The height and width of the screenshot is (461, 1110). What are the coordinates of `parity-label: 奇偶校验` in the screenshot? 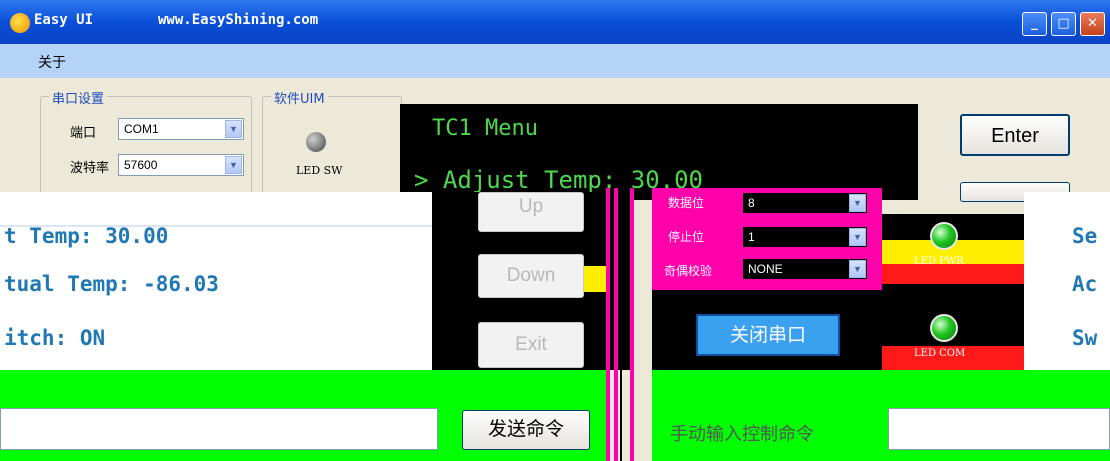 It's located at (688, 271).